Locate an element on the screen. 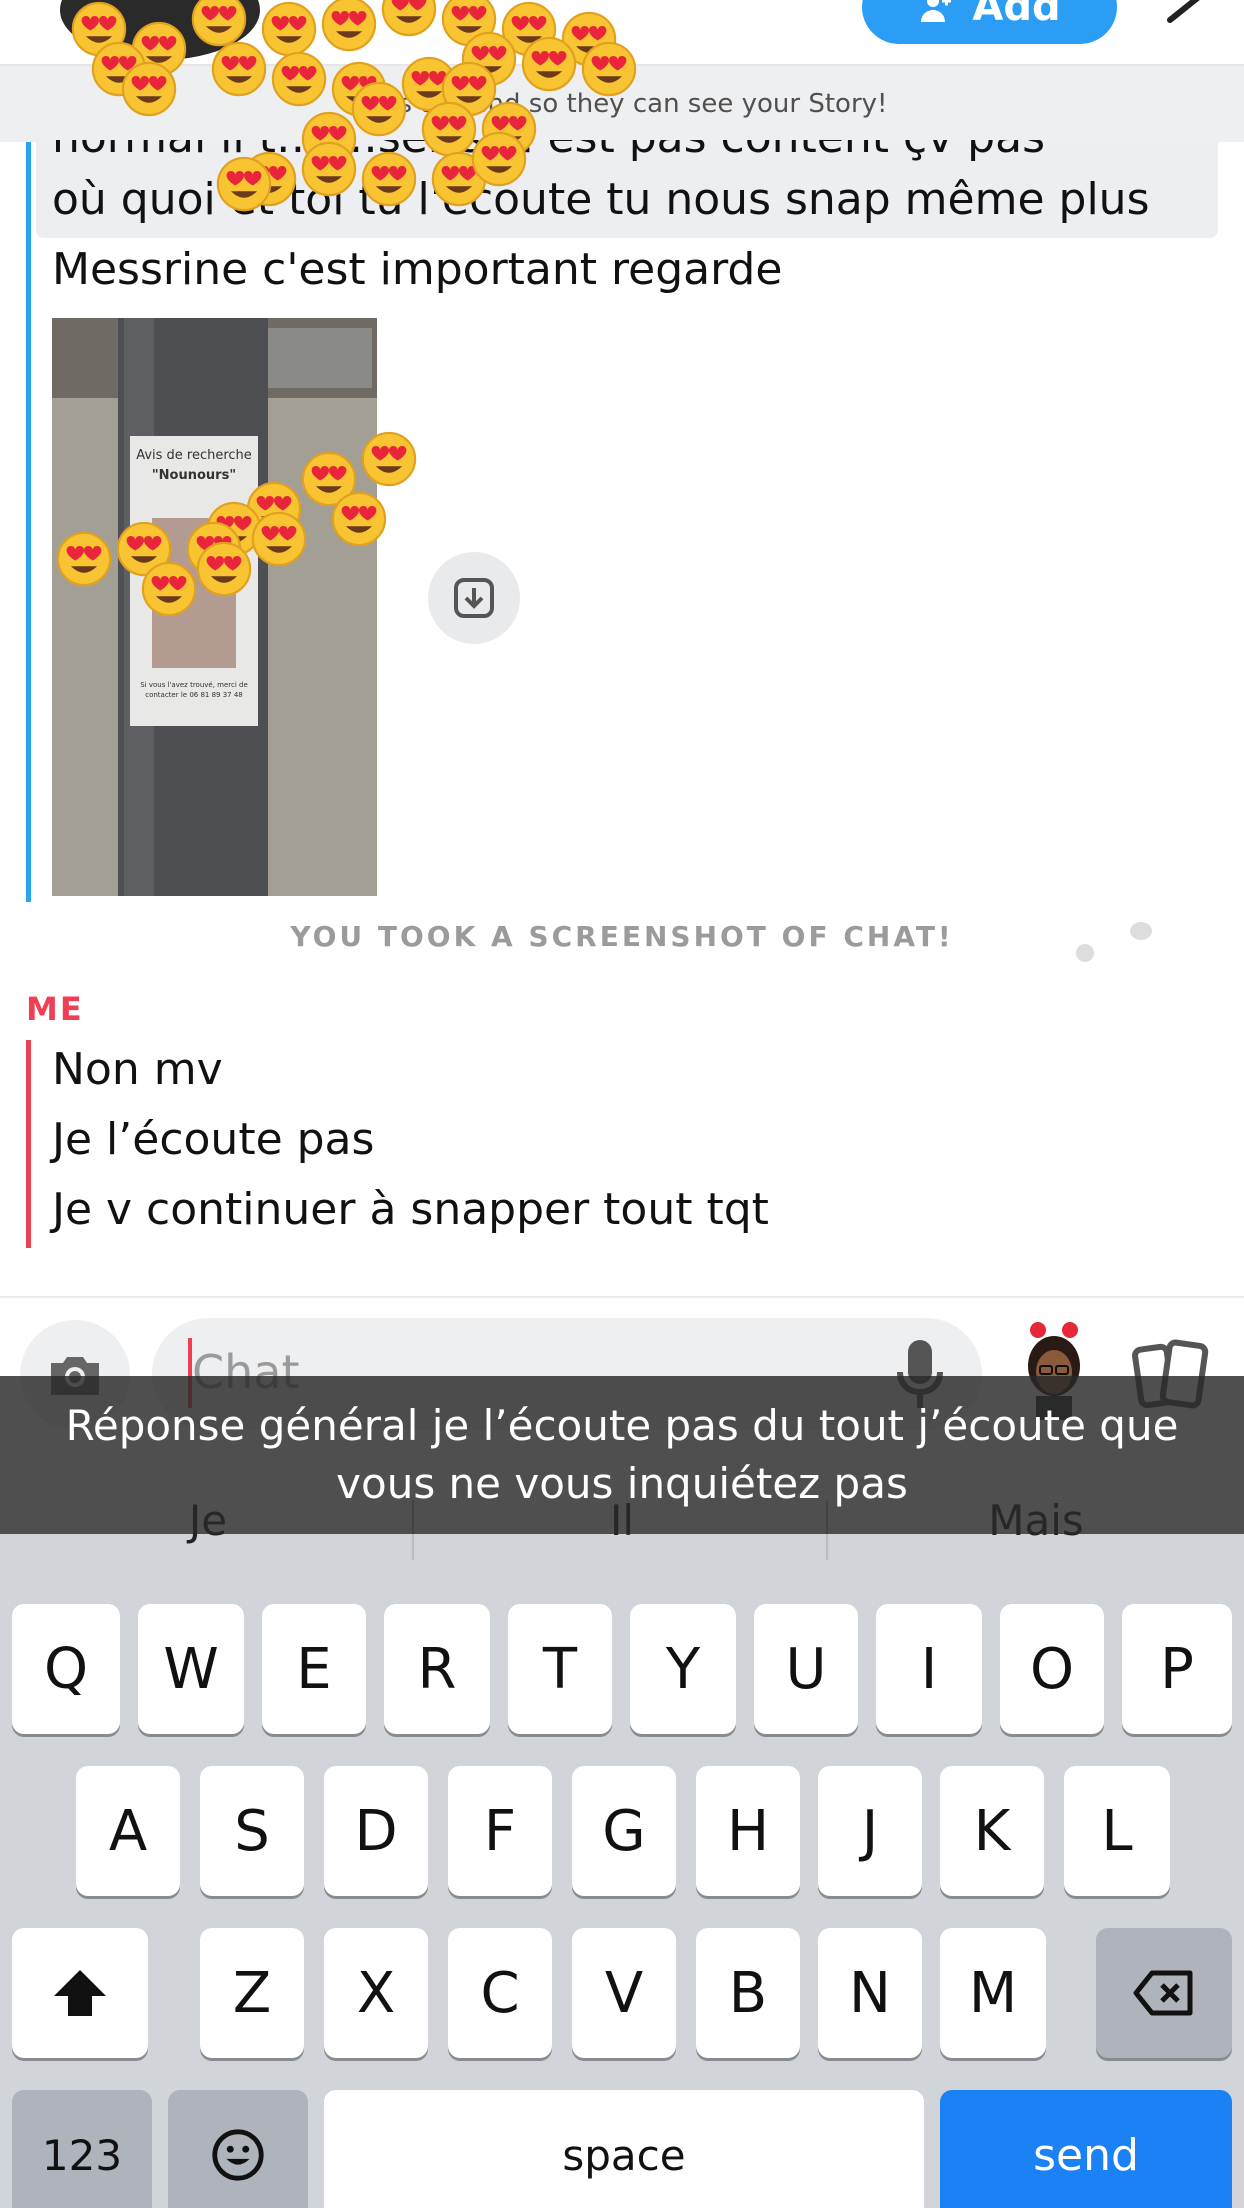 The width and height of the screenshot is (1244, 2208). key-f: F is located at coordinates (500, 1831).